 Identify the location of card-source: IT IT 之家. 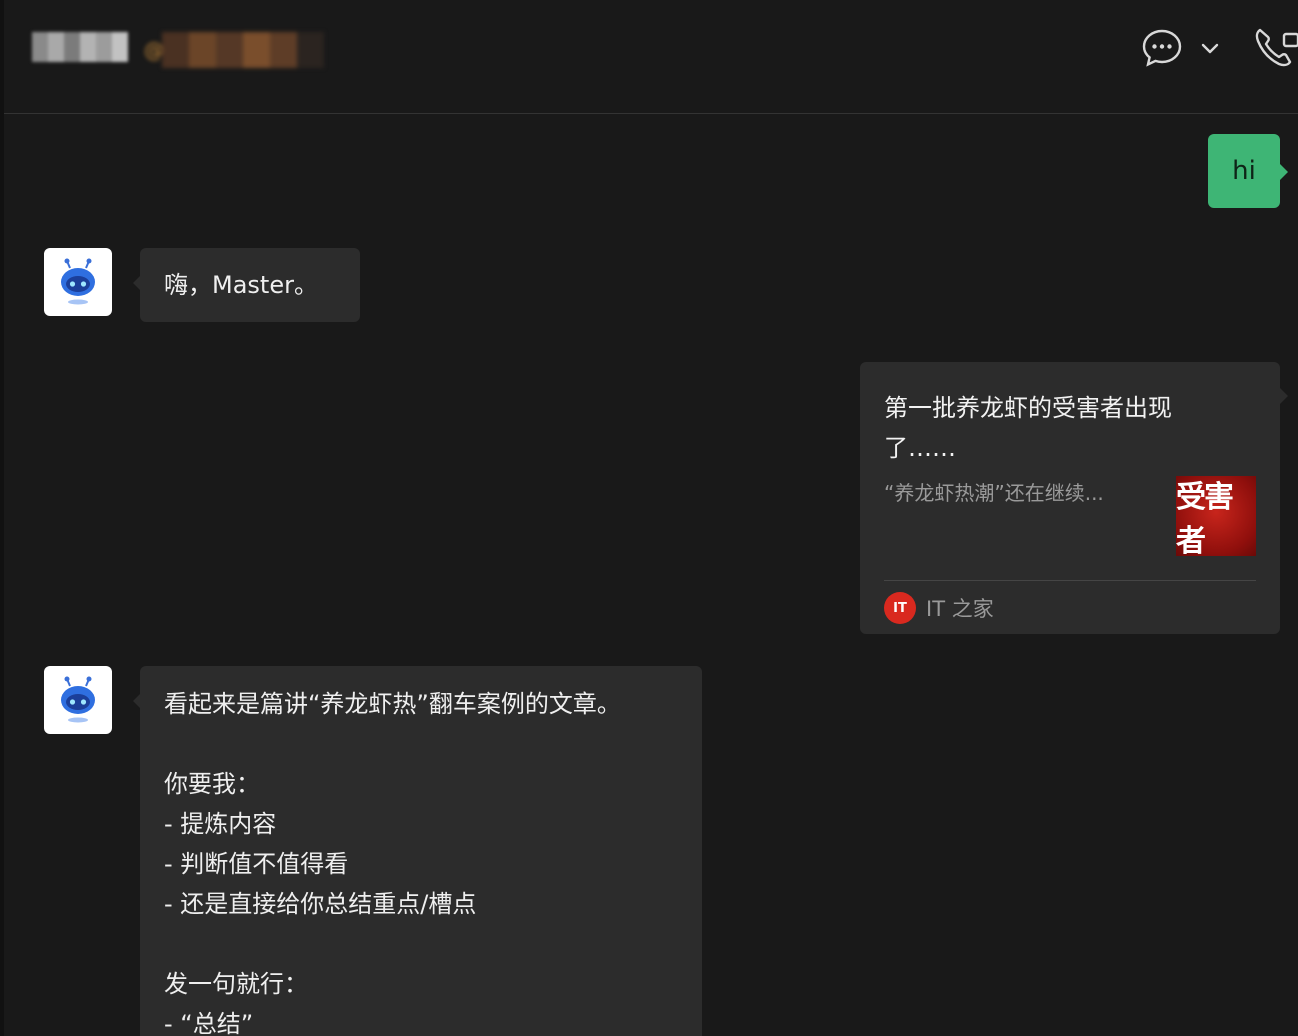
(939, 608).